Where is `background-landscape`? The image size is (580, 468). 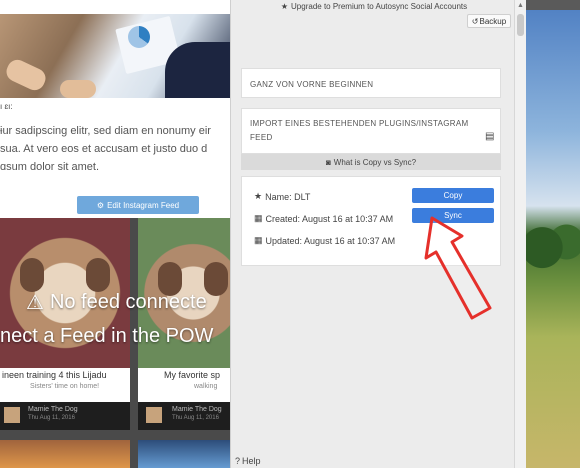
background-landscape is located at coordinates (553, 234).